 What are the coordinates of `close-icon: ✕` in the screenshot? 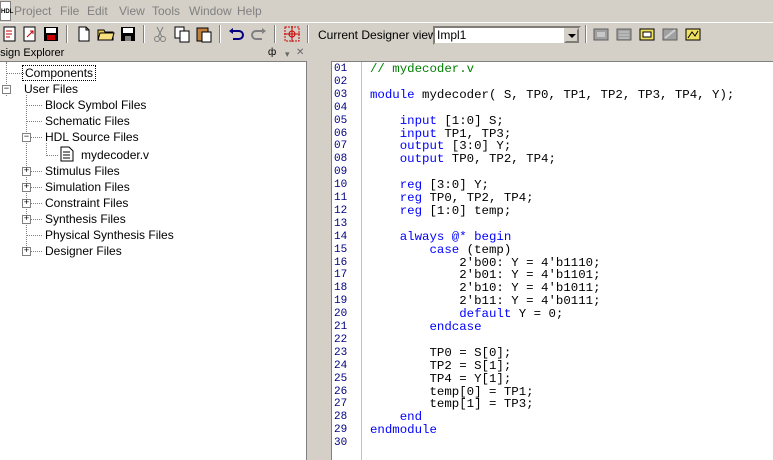 It's located at (300, 53).